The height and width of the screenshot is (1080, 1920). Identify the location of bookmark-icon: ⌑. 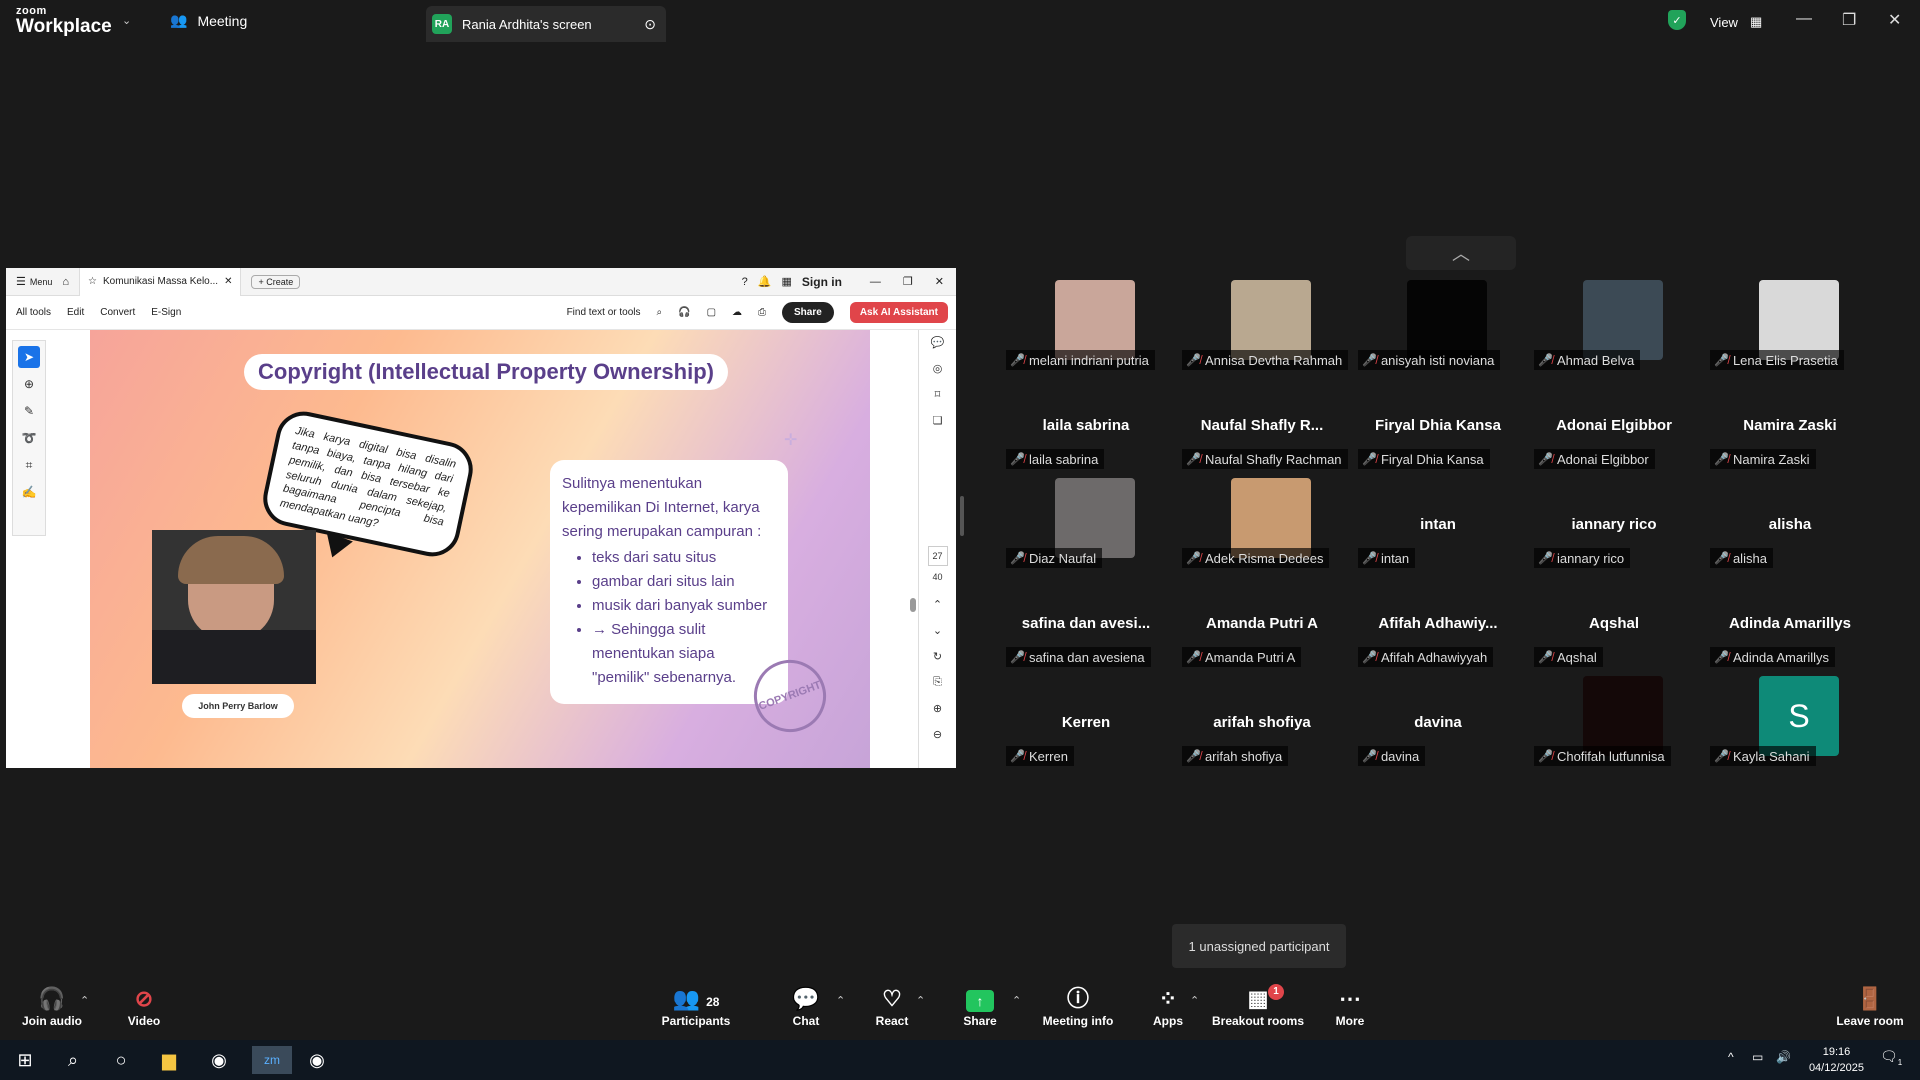
(938, 398).